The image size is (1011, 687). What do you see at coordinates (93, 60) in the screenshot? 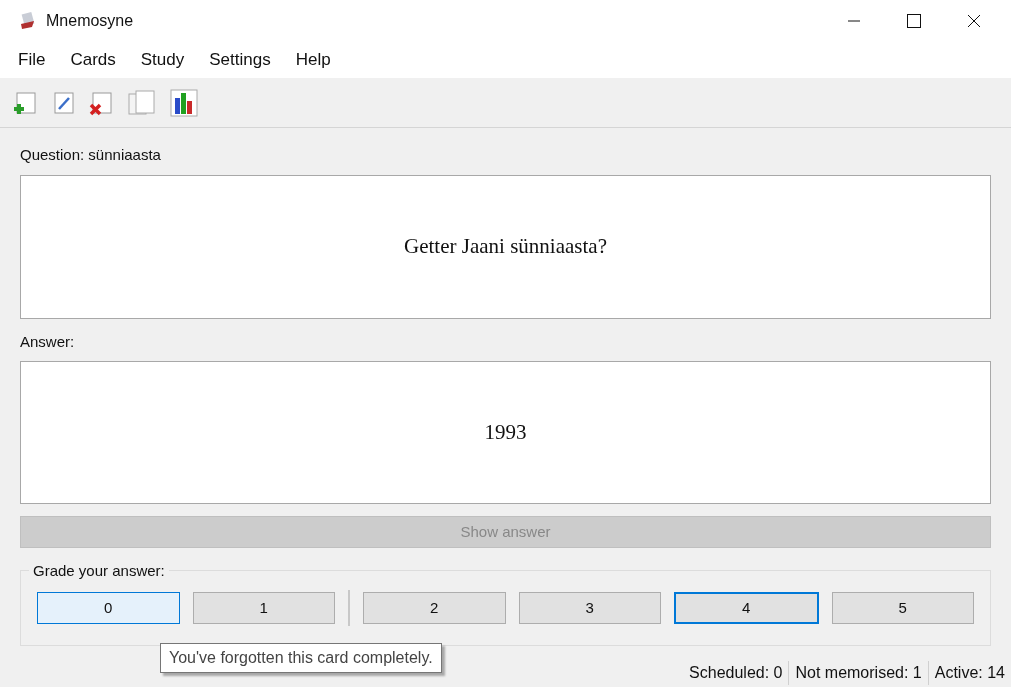
I see `menu-item: Cards` at bounding box center [93, 60].